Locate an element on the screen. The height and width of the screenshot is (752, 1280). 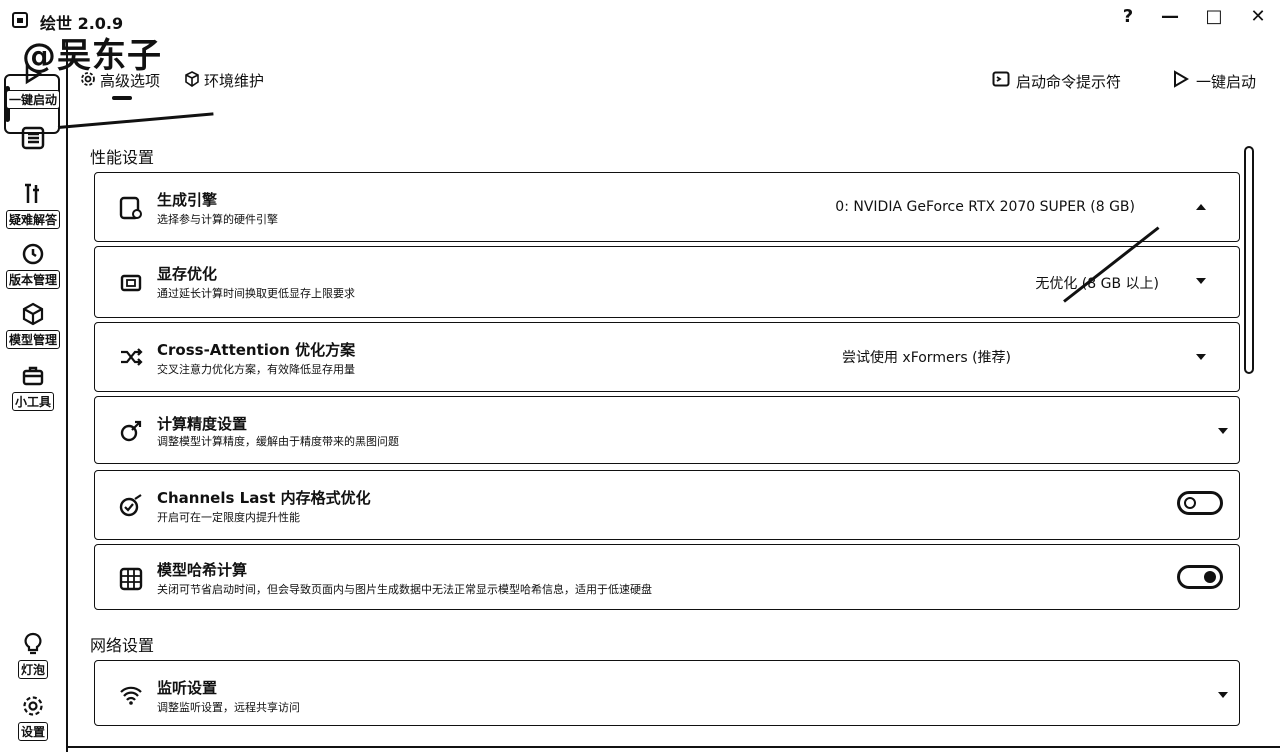
list-icon is located at coordinates (33, 138).